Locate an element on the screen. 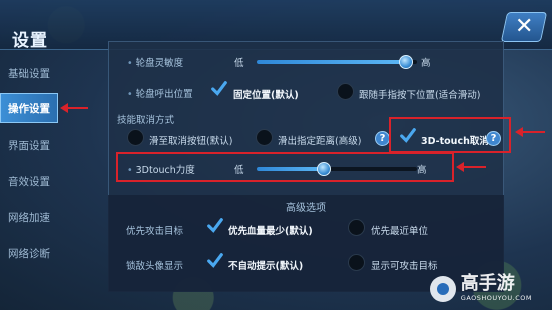  annotation-arrow-force is located at coordinates (471, 167).